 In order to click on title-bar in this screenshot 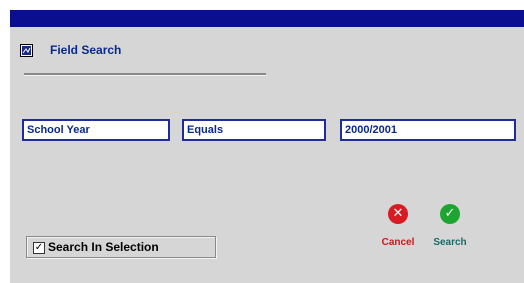, I will do `click(267, 18)`.